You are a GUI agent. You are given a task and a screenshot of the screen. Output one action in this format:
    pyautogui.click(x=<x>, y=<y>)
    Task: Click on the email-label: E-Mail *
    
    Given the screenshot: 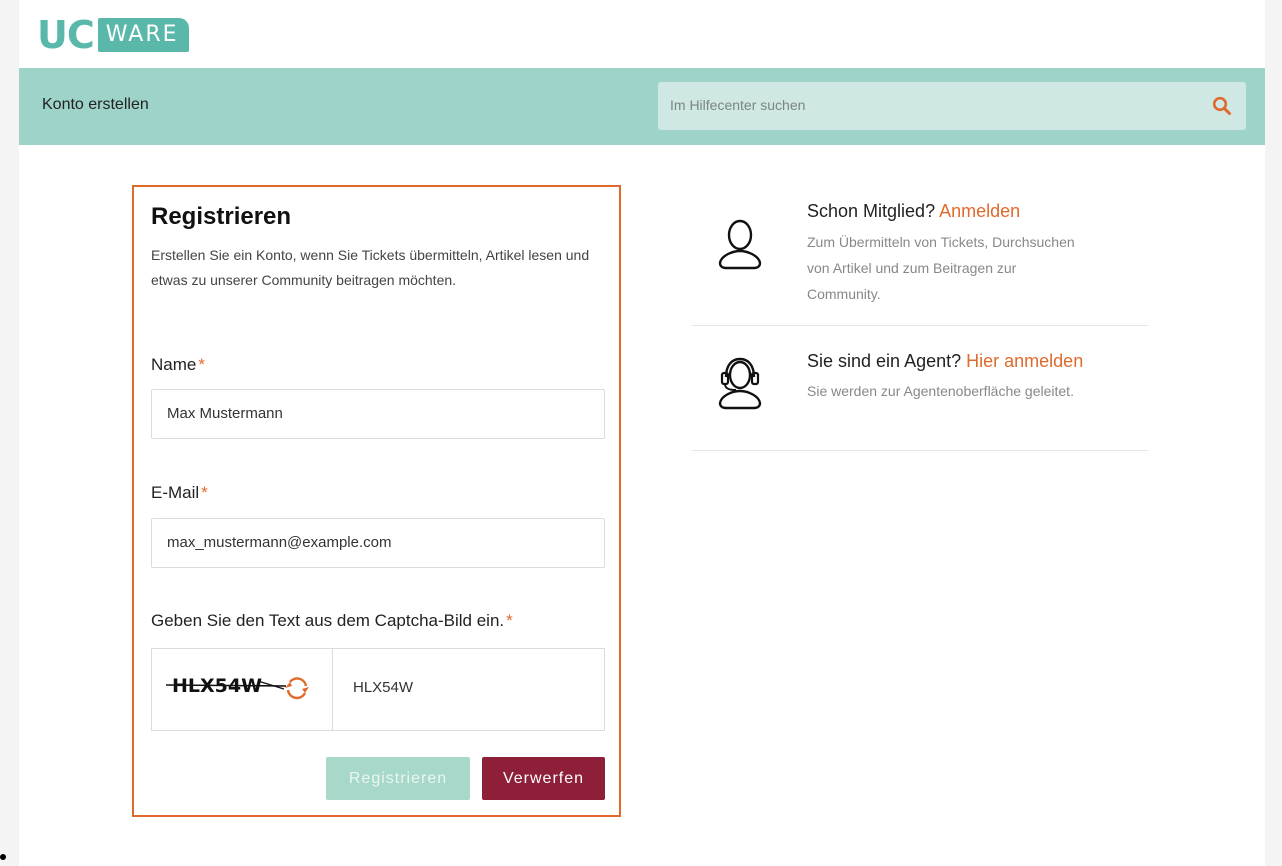 What is the action you would take?
    pyautogui.click(x=179, y=493)
    